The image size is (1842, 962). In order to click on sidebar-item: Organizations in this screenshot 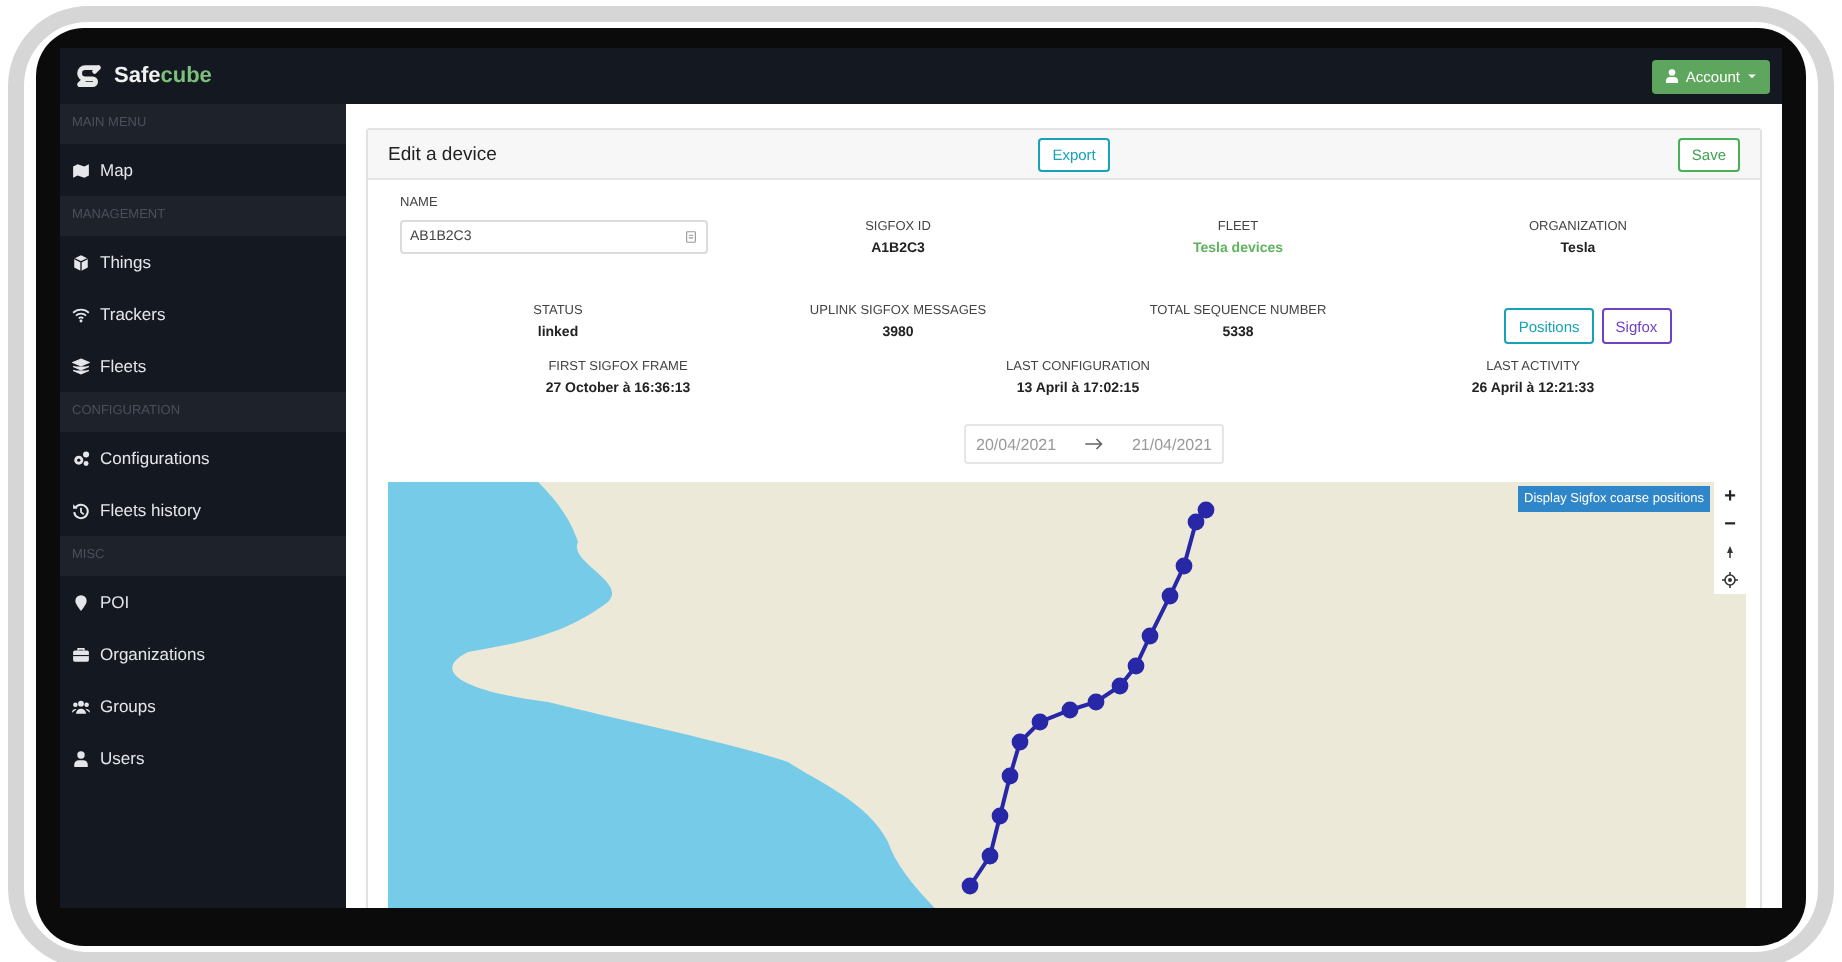, I will do `click(203, 654)`.